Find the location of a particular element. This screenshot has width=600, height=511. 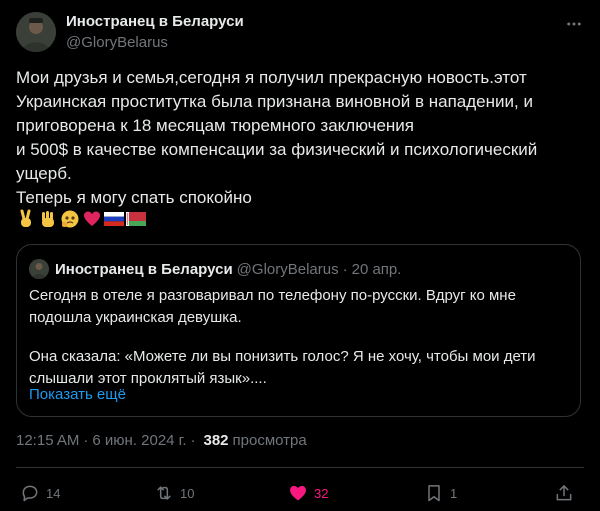

tweet-header: Иностранец в Беларуси @GloryBelarus is located at coordinates (300, 32).